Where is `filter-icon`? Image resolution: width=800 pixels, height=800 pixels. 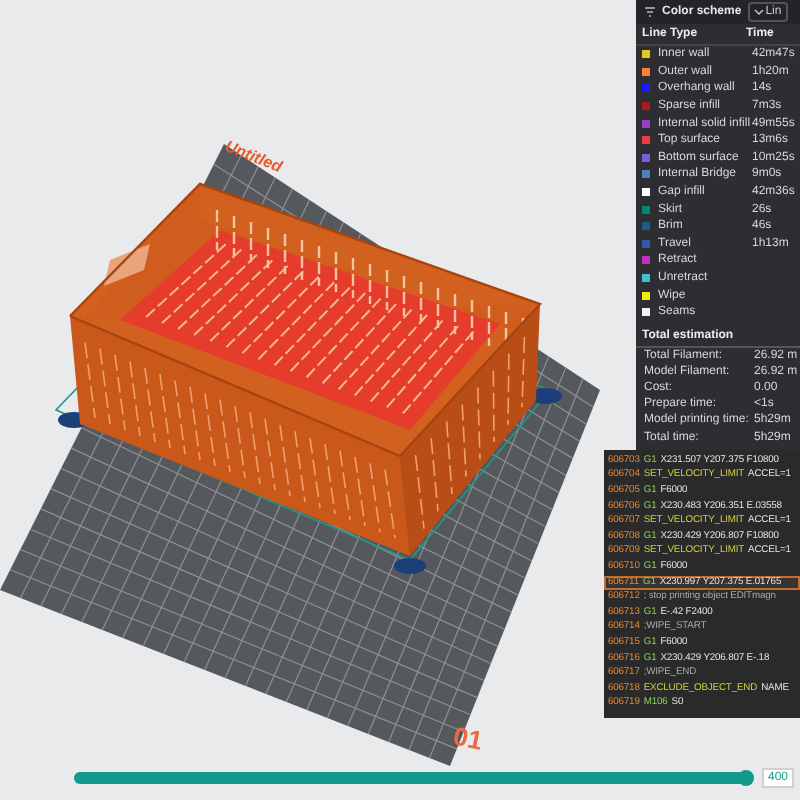 filter-icon is located at coordinates (650, 12).